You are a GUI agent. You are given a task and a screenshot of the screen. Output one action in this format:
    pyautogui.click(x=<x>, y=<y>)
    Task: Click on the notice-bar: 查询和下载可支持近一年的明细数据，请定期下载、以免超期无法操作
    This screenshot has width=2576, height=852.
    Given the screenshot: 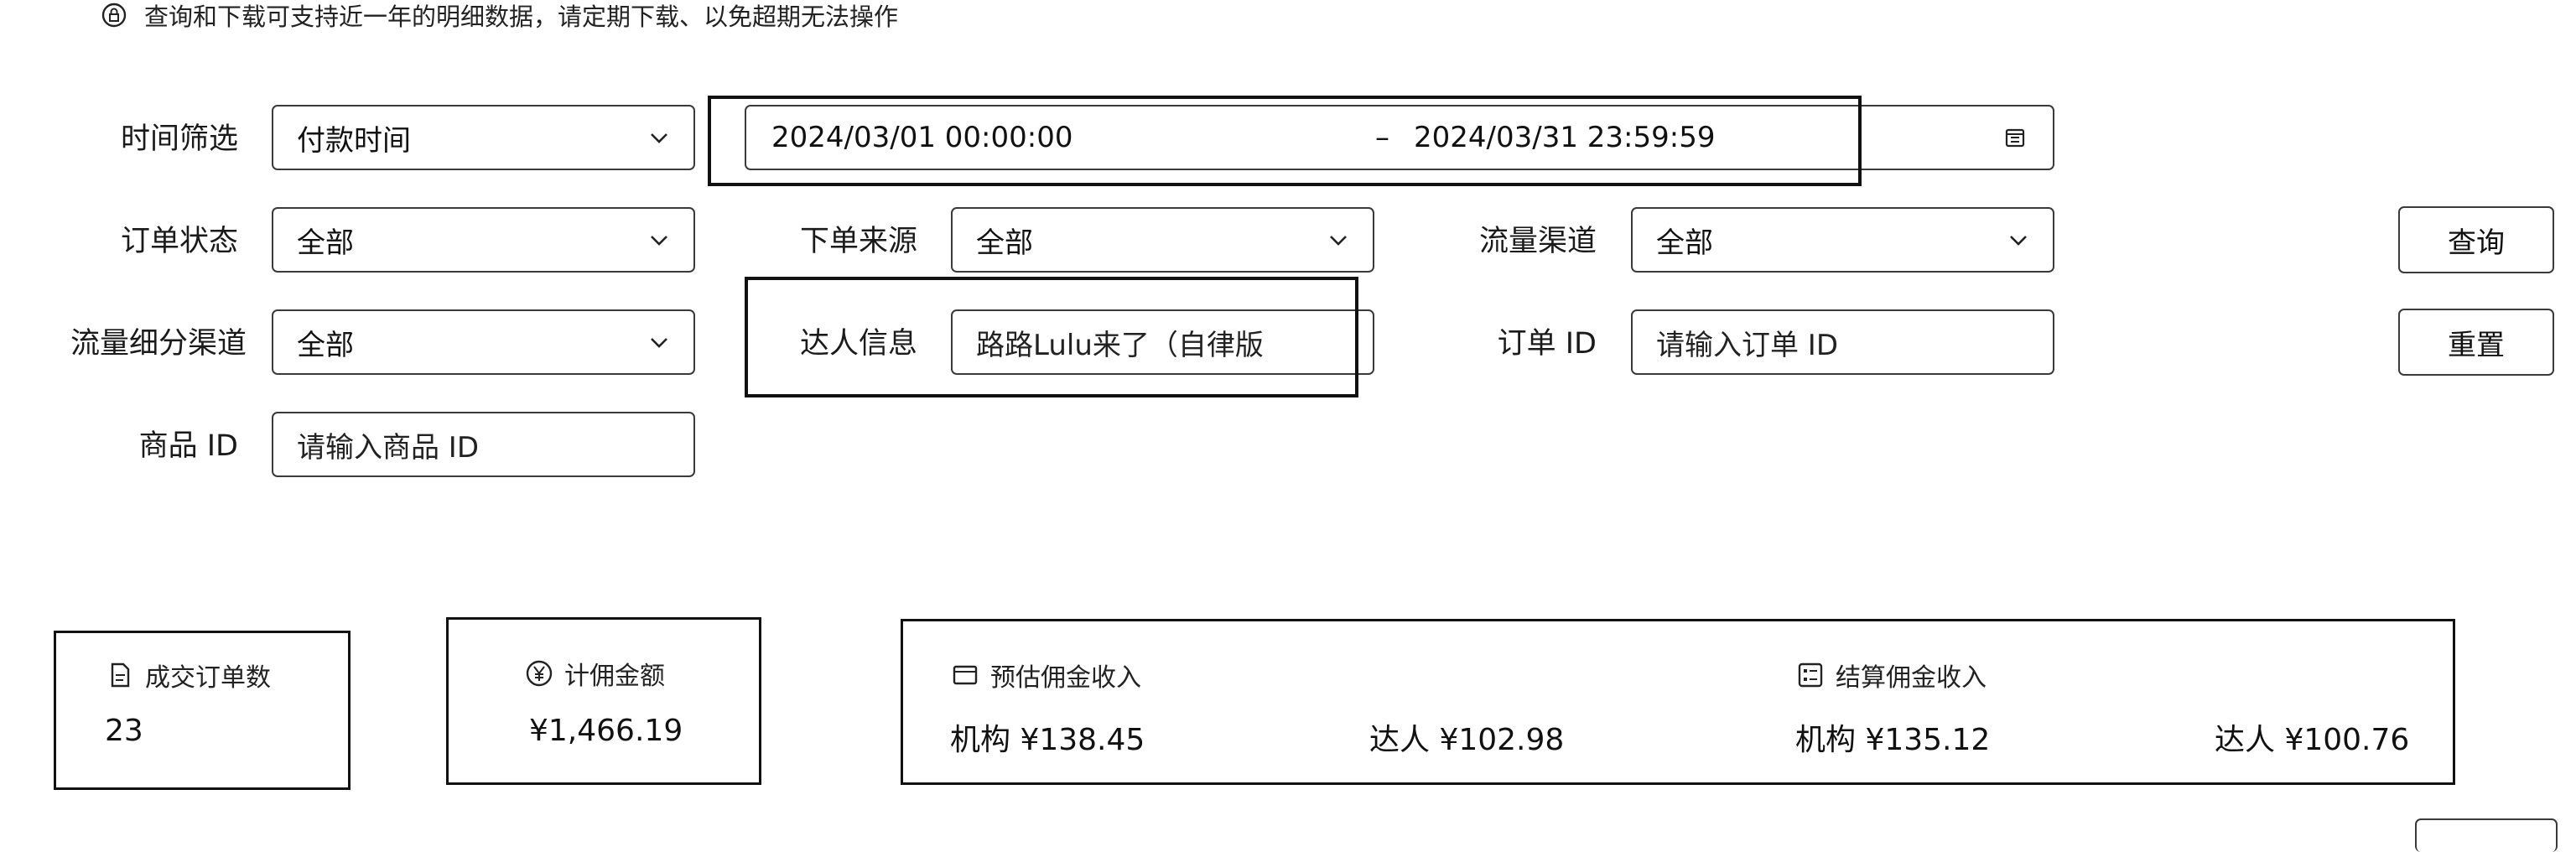 What is the action you would take?
    pyautogui.click(x=500, y=15)
    